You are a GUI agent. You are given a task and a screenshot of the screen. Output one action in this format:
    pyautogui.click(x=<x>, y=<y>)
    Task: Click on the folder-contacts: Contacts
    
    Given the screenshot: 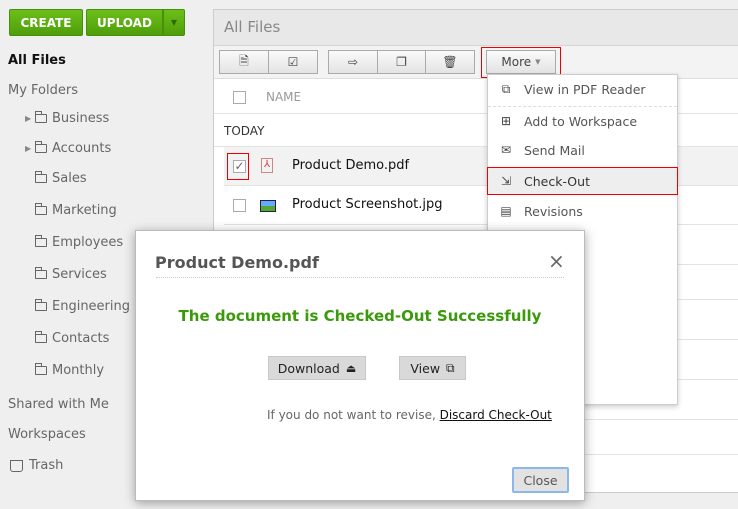 What is the action you would take?
    pyautogui.click(x=67, y=338)
    